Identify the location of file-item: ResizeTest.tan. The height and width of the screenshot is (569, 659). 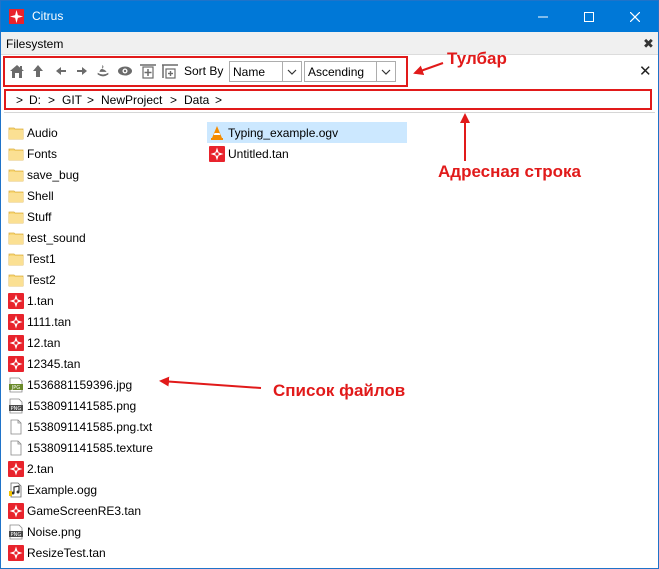
(57, 552).